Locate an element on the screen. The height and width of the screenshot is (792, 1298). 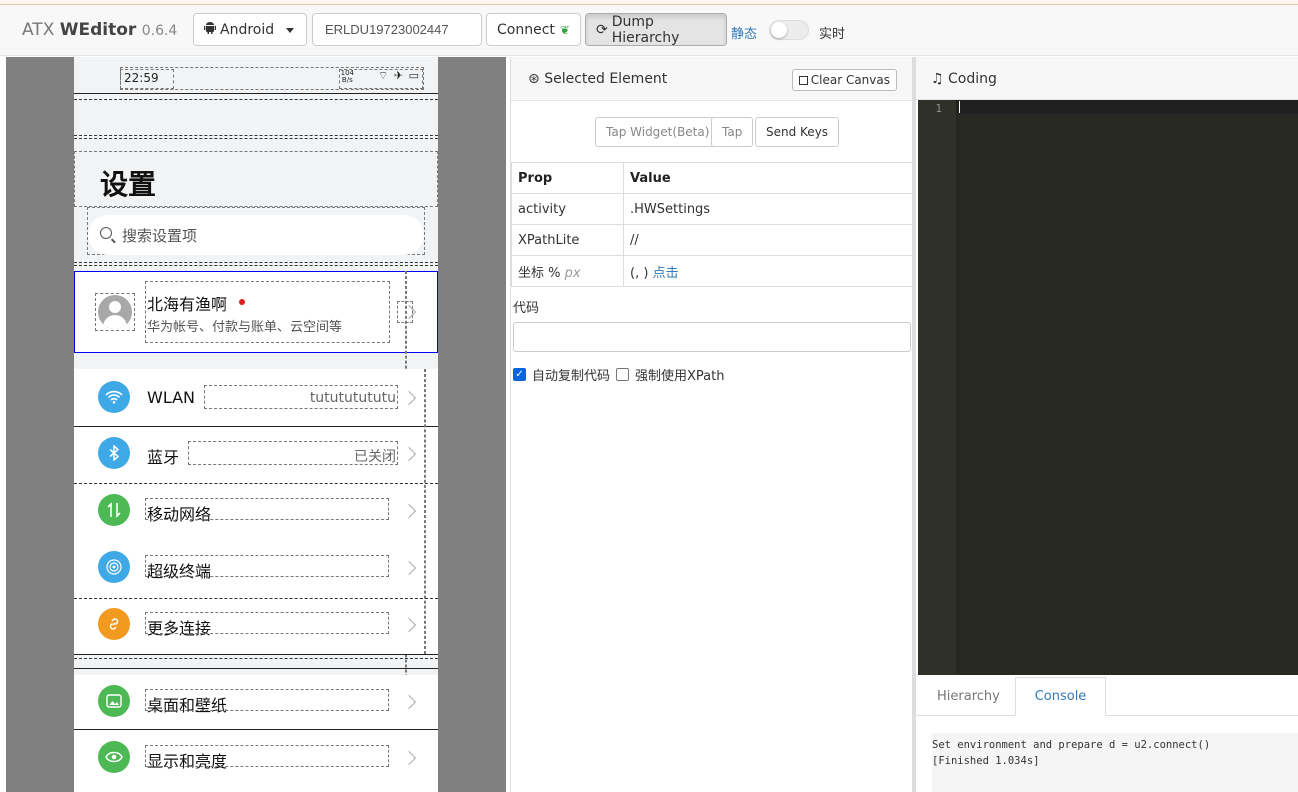
mode-static-label: 静态 is located at coordinates (744, 32).